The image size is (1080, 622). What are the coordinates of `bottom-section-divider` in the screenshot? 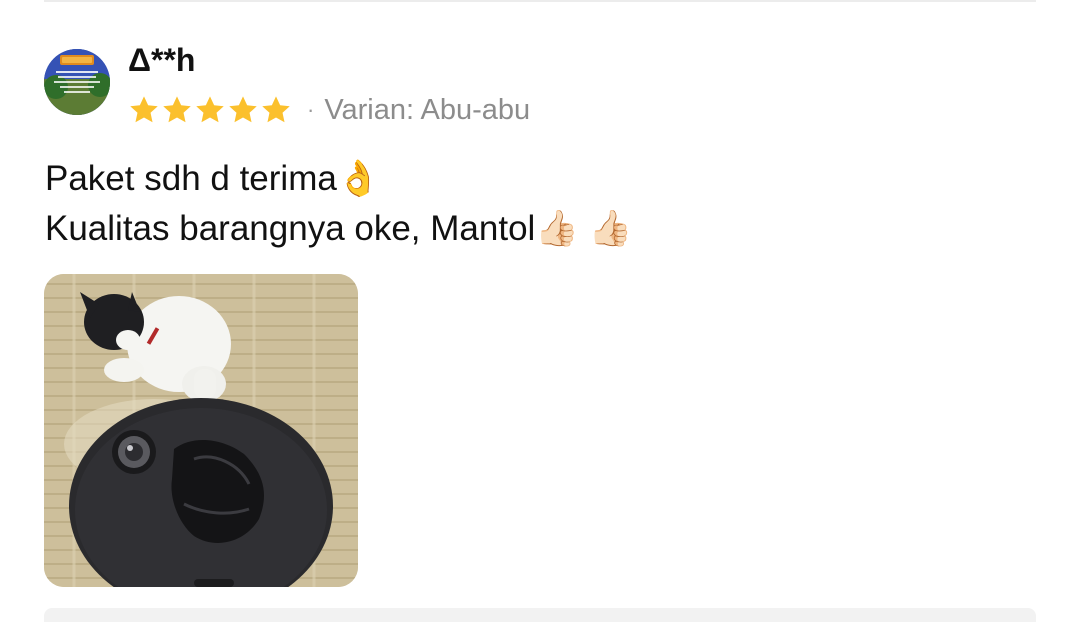 It's located at (540, 615).